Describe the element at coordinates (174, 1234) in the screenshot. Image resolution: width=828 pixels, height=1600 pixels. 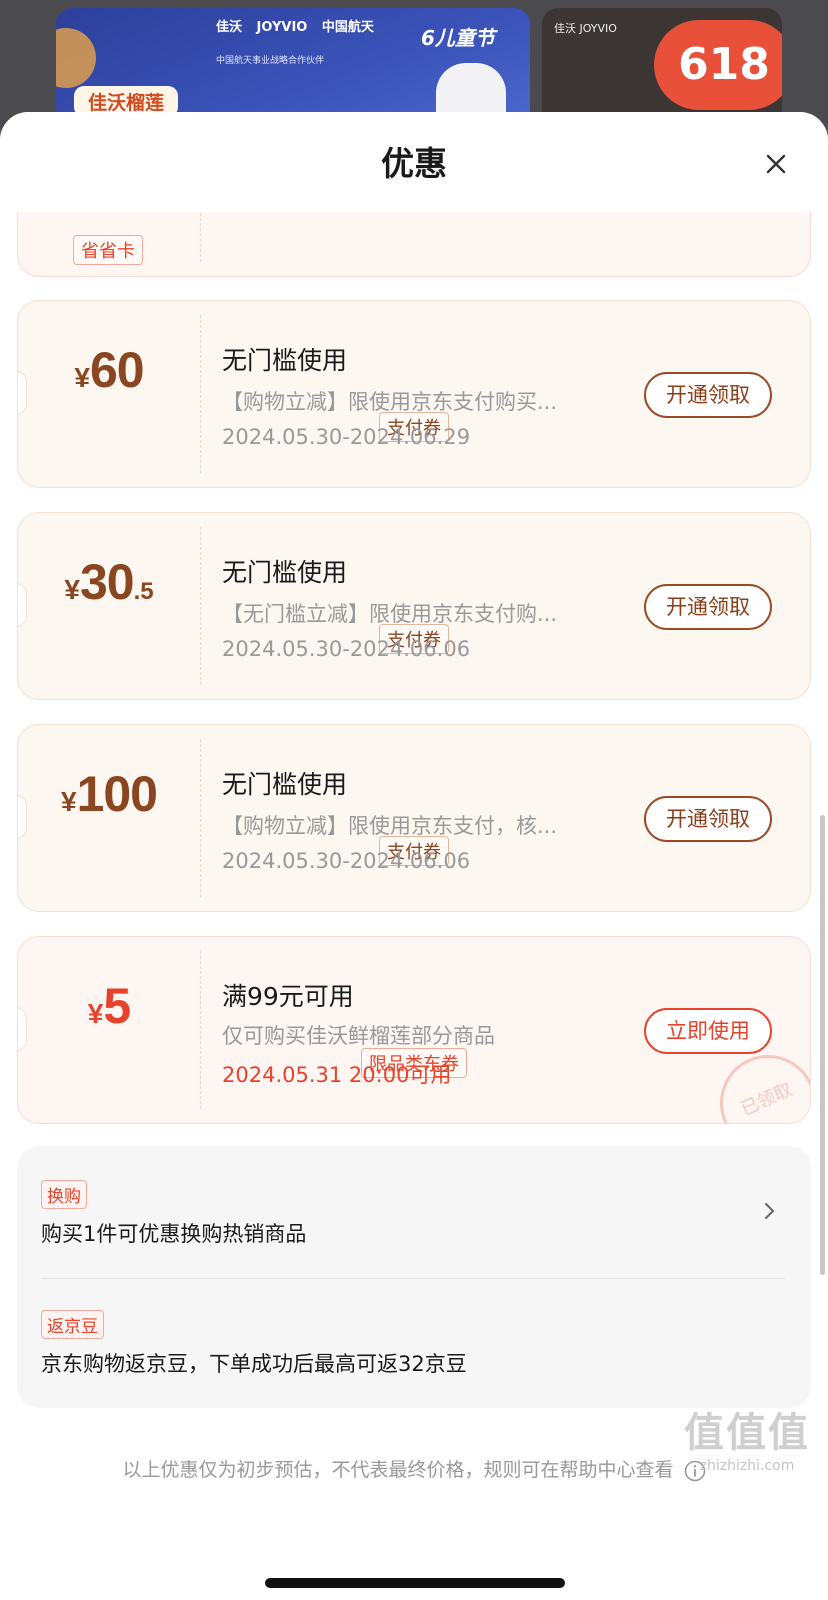
I see `promo-text: 购买1件可优惠换购热销商品` at that location.